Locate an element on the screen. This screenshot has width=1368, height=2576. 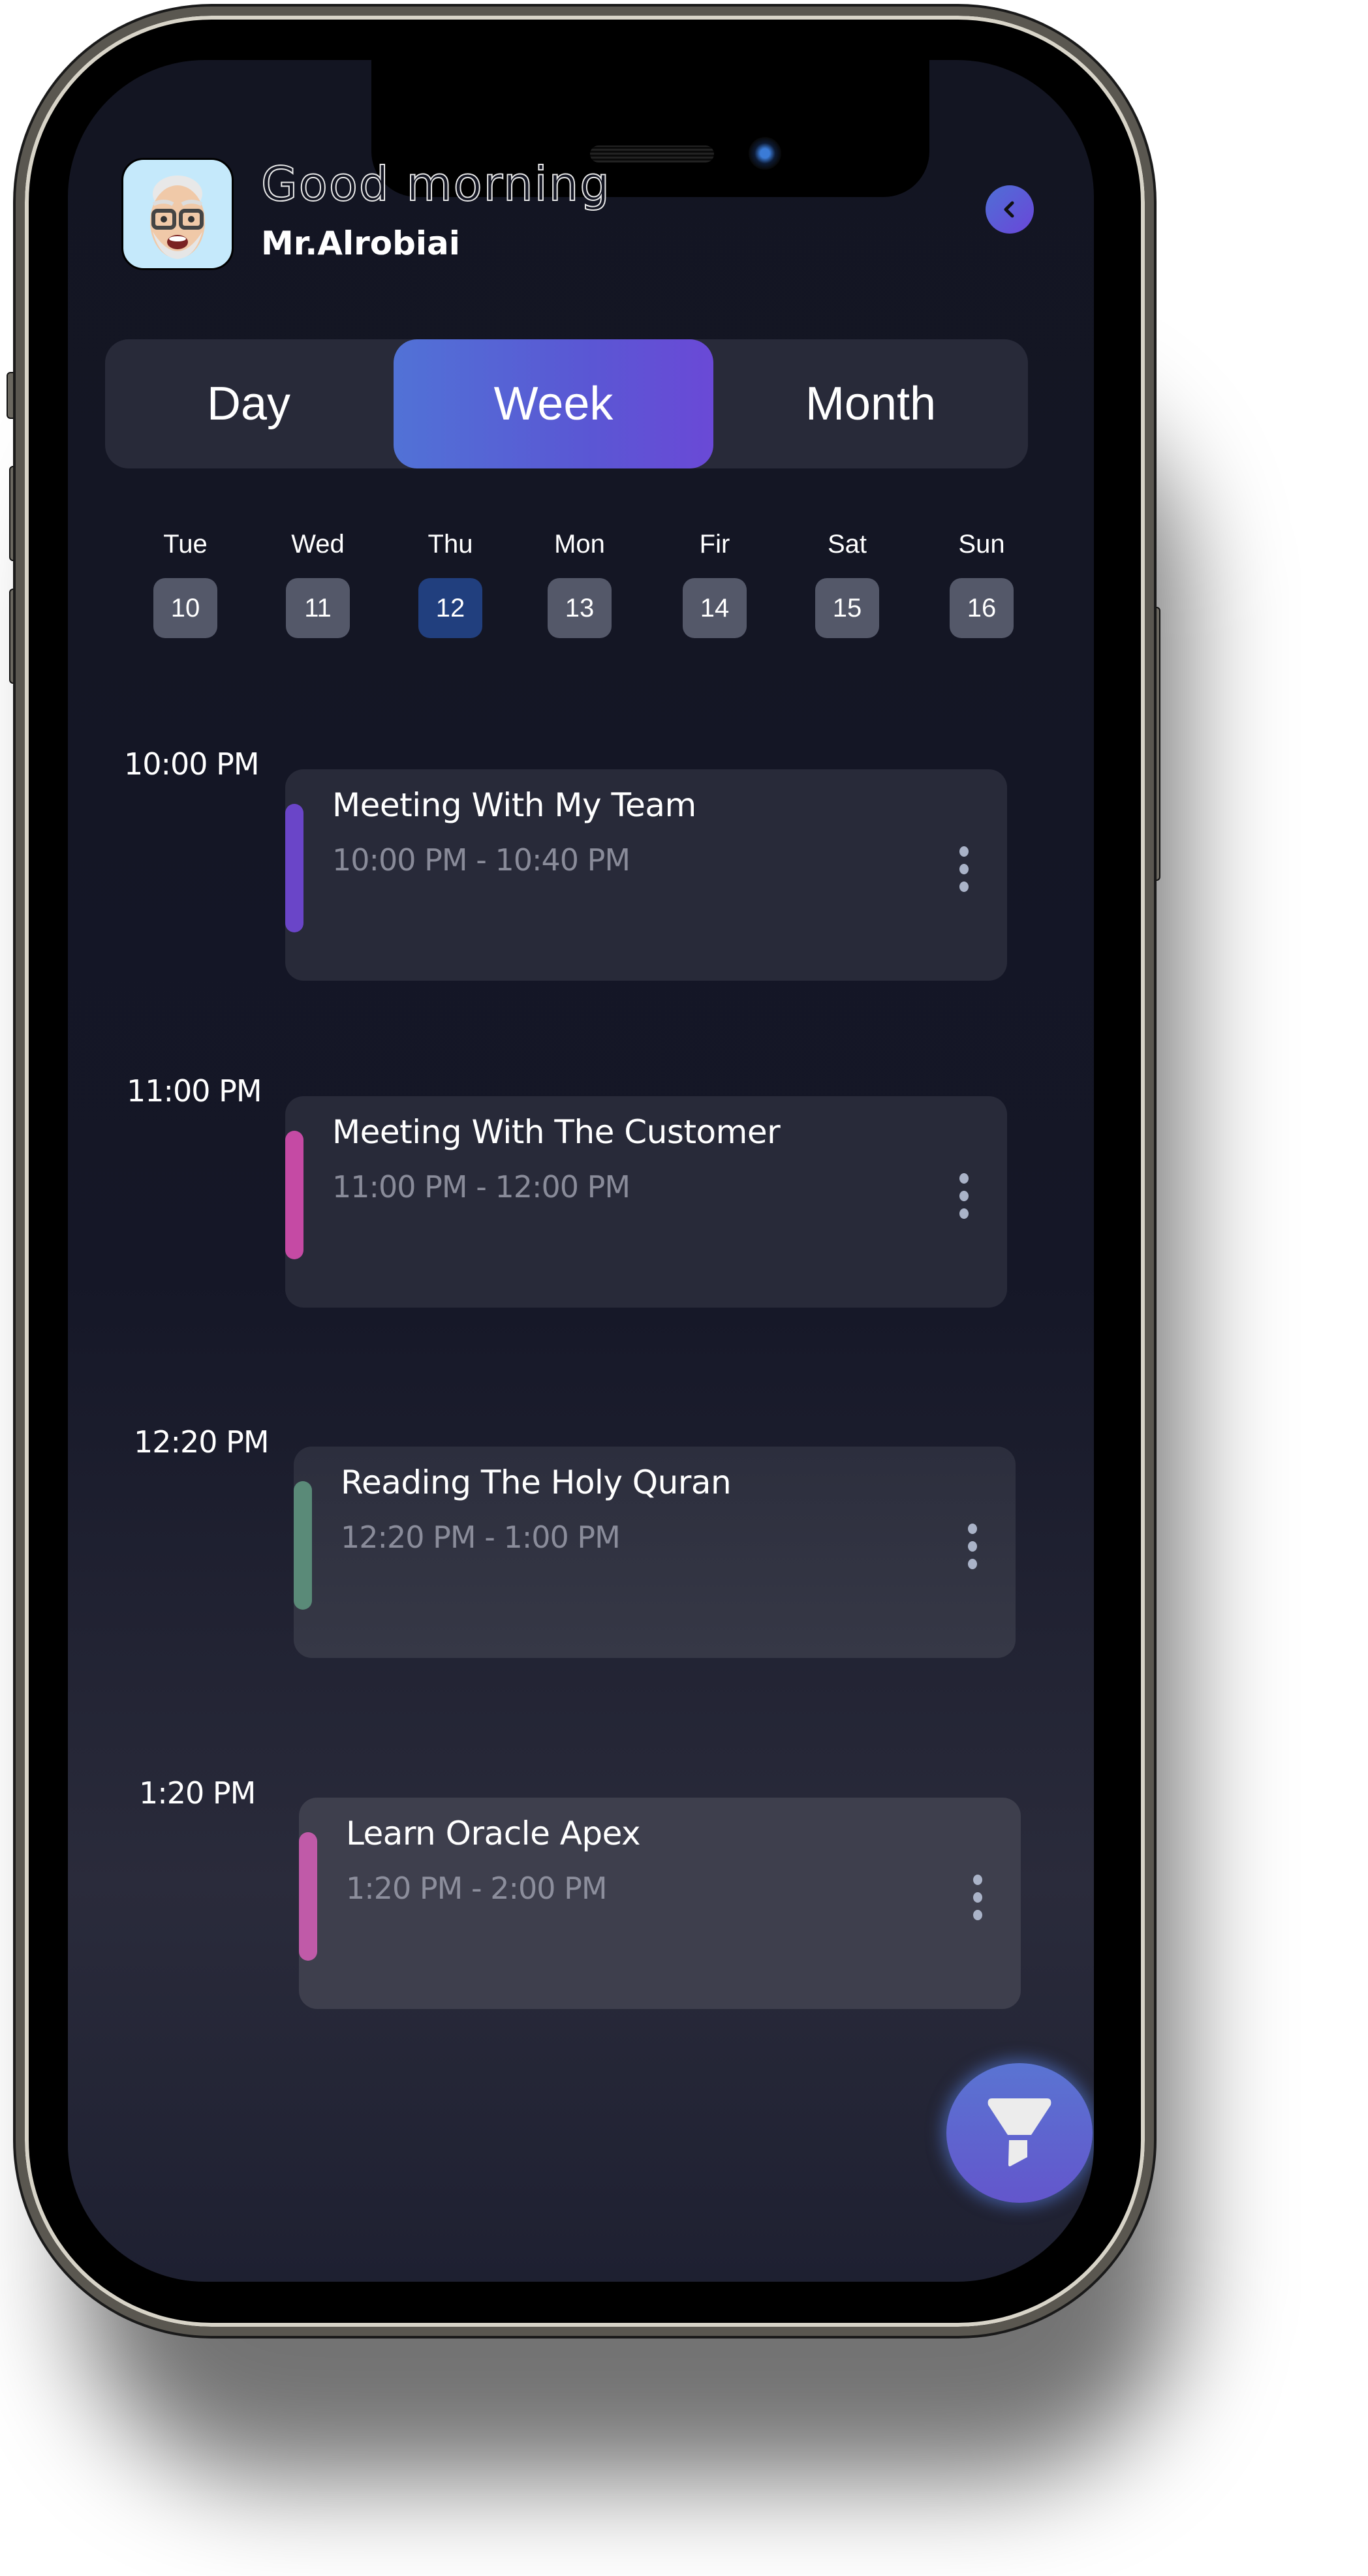
avatar is located at coordinates (178, 214).